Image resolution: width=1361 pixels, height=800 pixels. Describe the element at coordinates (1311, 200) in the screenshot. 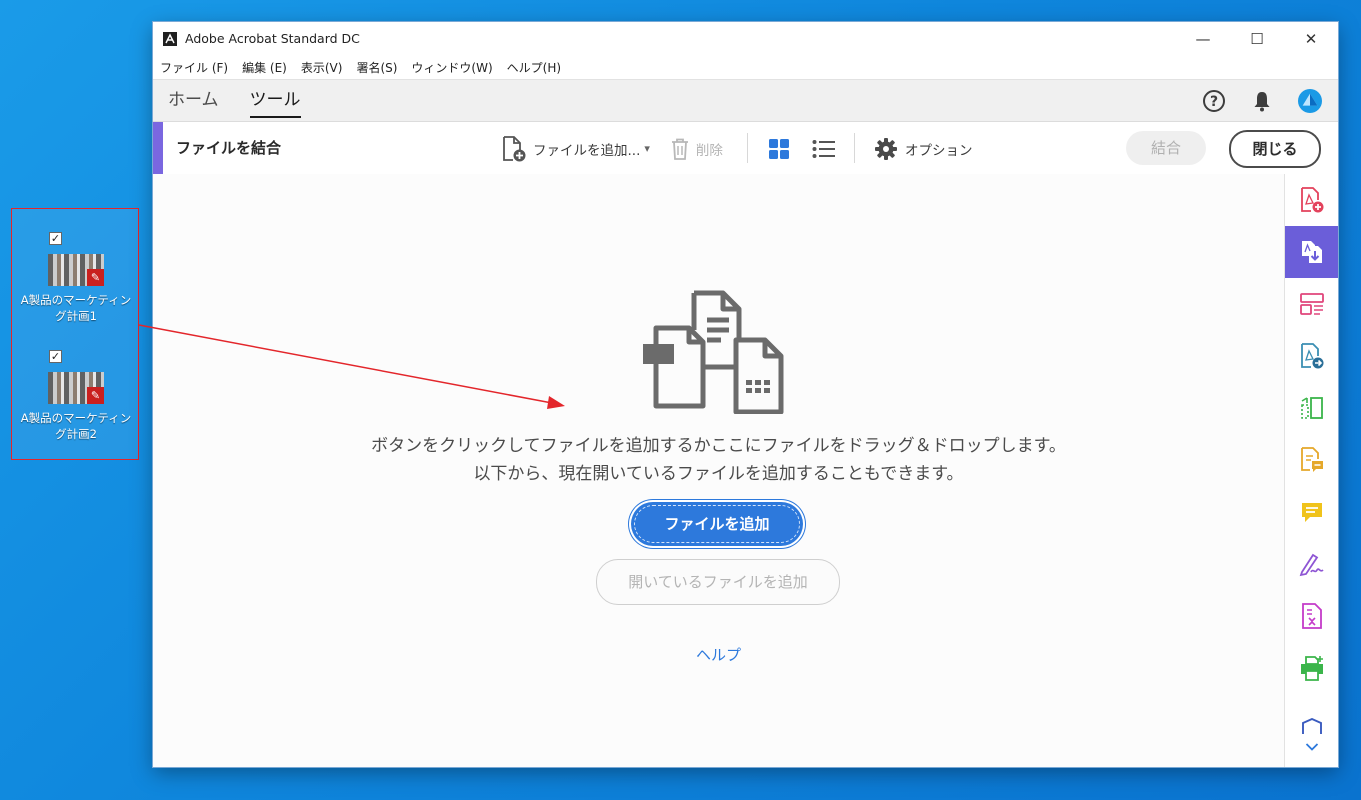

I see `create-pdf-icon` at that location.